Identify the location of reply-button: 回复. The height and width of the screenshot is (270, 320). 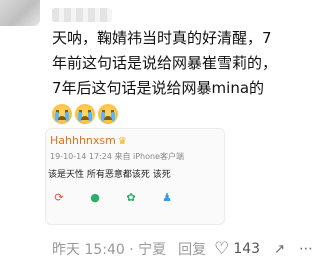
(192, 249).